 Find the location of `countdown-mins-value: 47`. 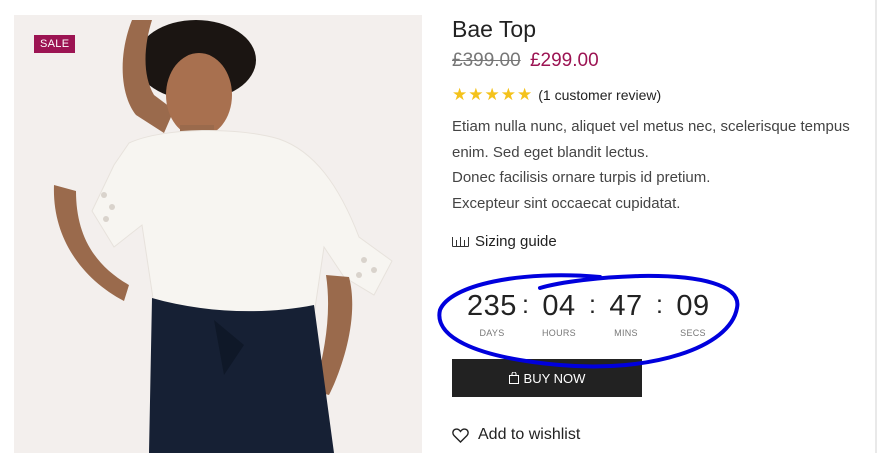

countdown-mins-value: 47 is located at coordinates (626, 306).